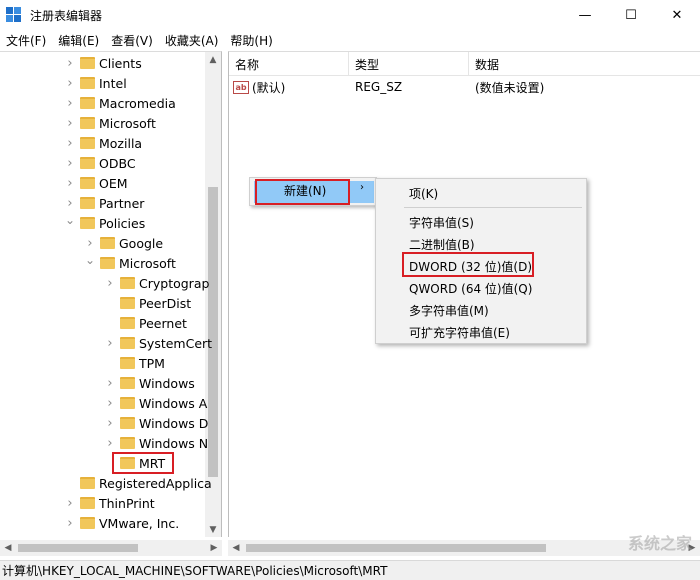 The image size is (700, 580). What do you see at coordinates (78, 548) in the screenshot?
I see `tree-hscroll-thumb` at bounding box center [78, 548].